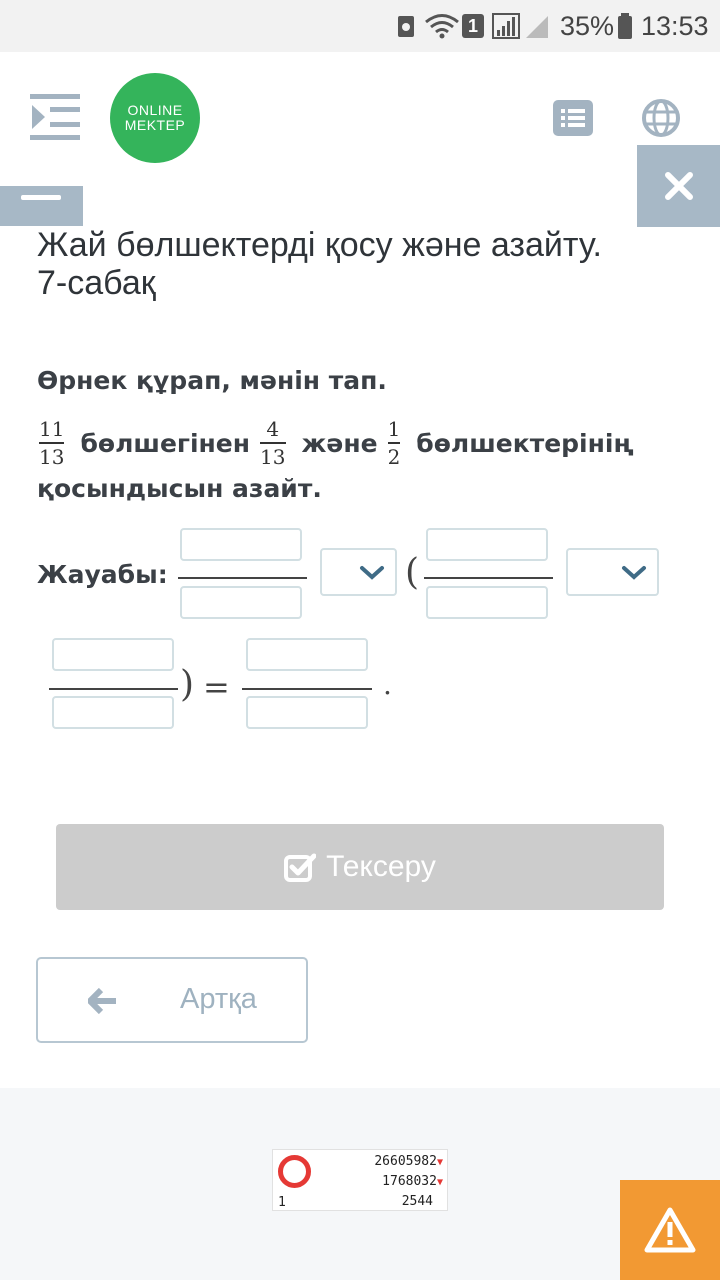  I want to click on fraction-denominator: 2, so click(394, 456).